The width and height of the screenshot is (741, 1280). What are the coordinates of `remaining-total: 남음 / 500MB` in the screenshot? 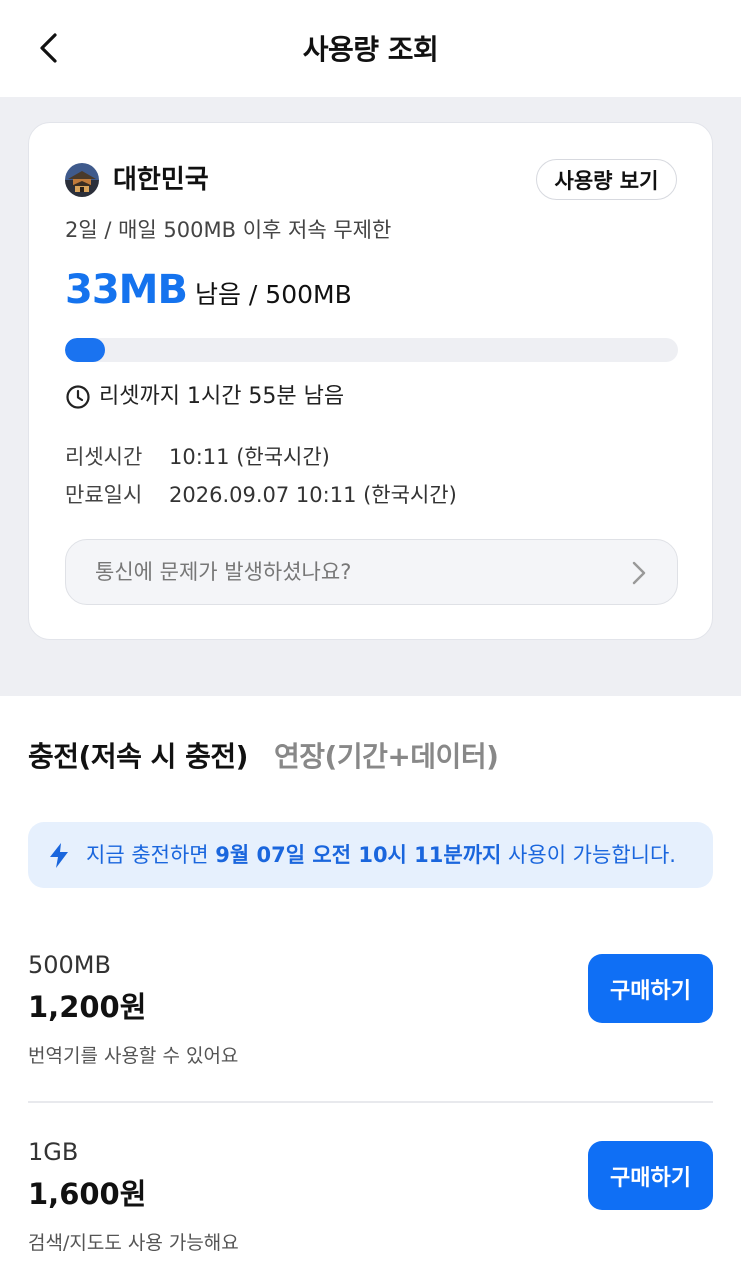 It's located at (273, 294).